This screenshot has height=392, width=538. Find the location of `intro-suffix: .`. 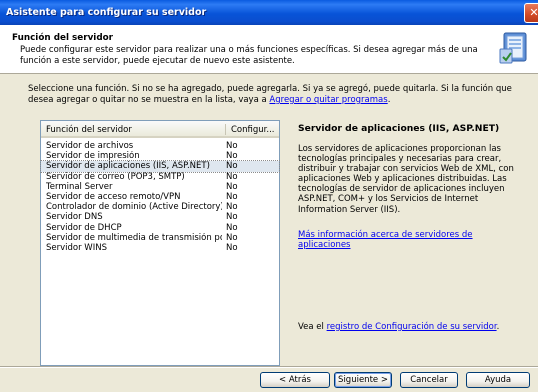

intro-suffix: . is located at coordinates (389, 100).